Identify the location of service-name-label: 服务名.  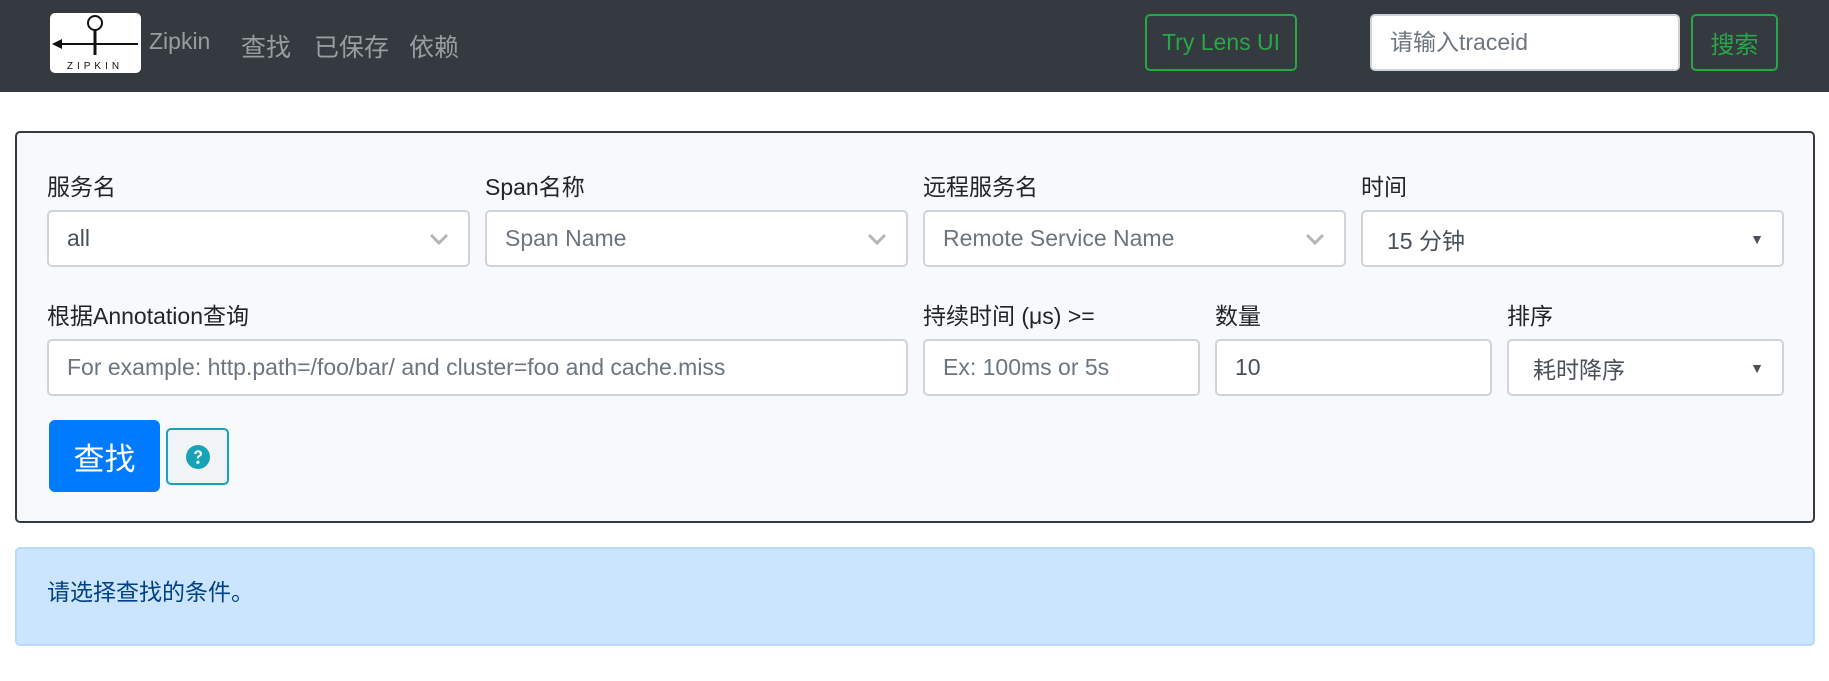
(81, 187).